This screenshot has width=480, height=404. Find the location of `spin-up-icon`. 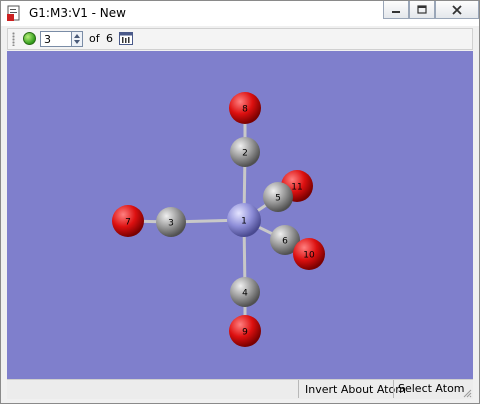

spin-up-icon is located at coordinates (77, 36).